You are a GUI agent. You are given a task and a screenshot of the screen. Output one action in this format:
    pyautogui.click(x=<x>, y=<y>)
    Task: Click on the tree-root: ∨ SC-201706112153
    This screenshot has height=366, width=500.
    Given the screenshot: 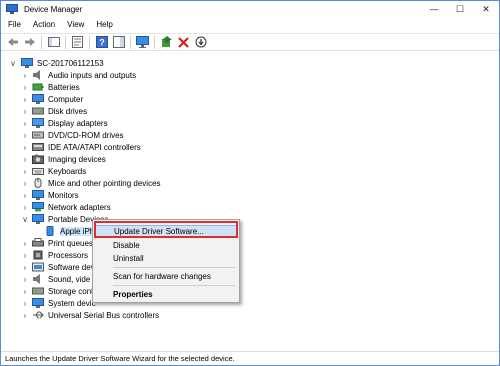 What is the action you would take?
    pyautogui.click(x=52, y=63)
    